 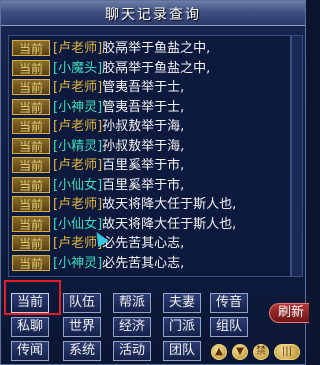 What do you see at coordinates (289, 313) in the screenshot?
I see `refresh-button: 刷新` at bounding box center [289, 313].